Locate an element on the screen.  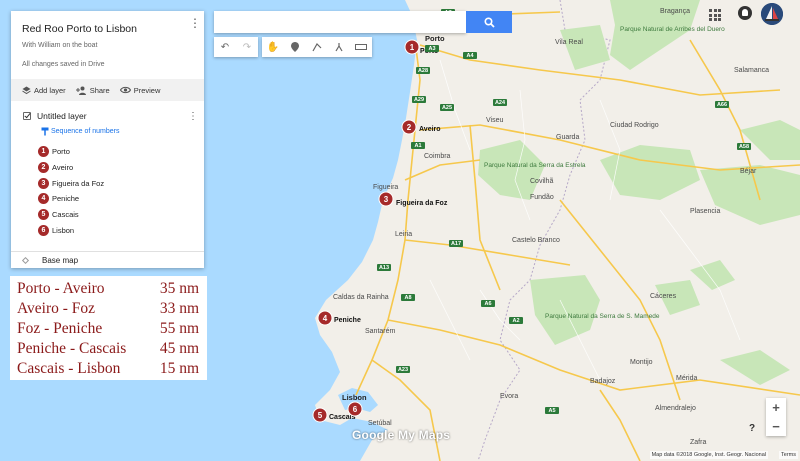
point-number-badge: 5 is located at coordinates (43, 215).